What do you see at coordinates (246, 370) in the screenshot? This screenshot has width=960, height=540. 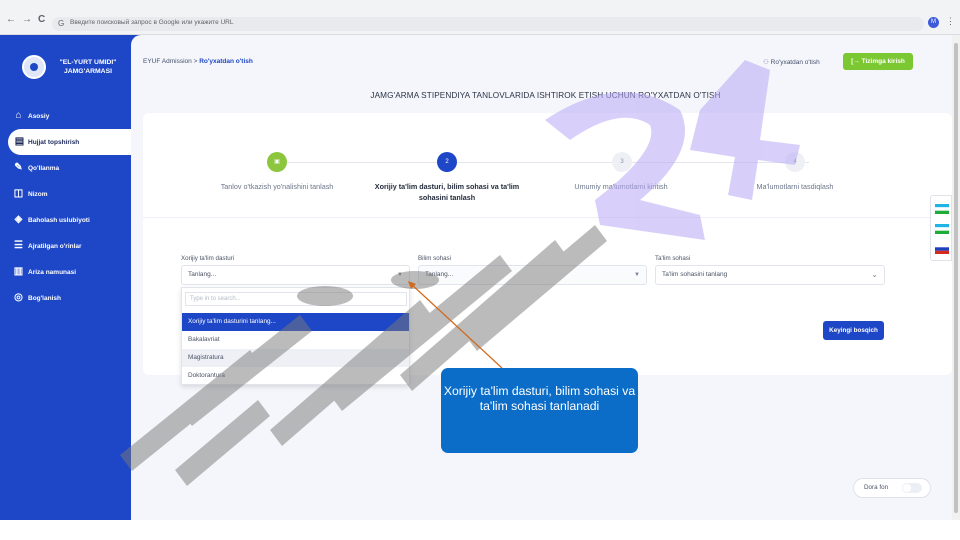 I see `watermark-stroke` at bounding box center [246, 370].